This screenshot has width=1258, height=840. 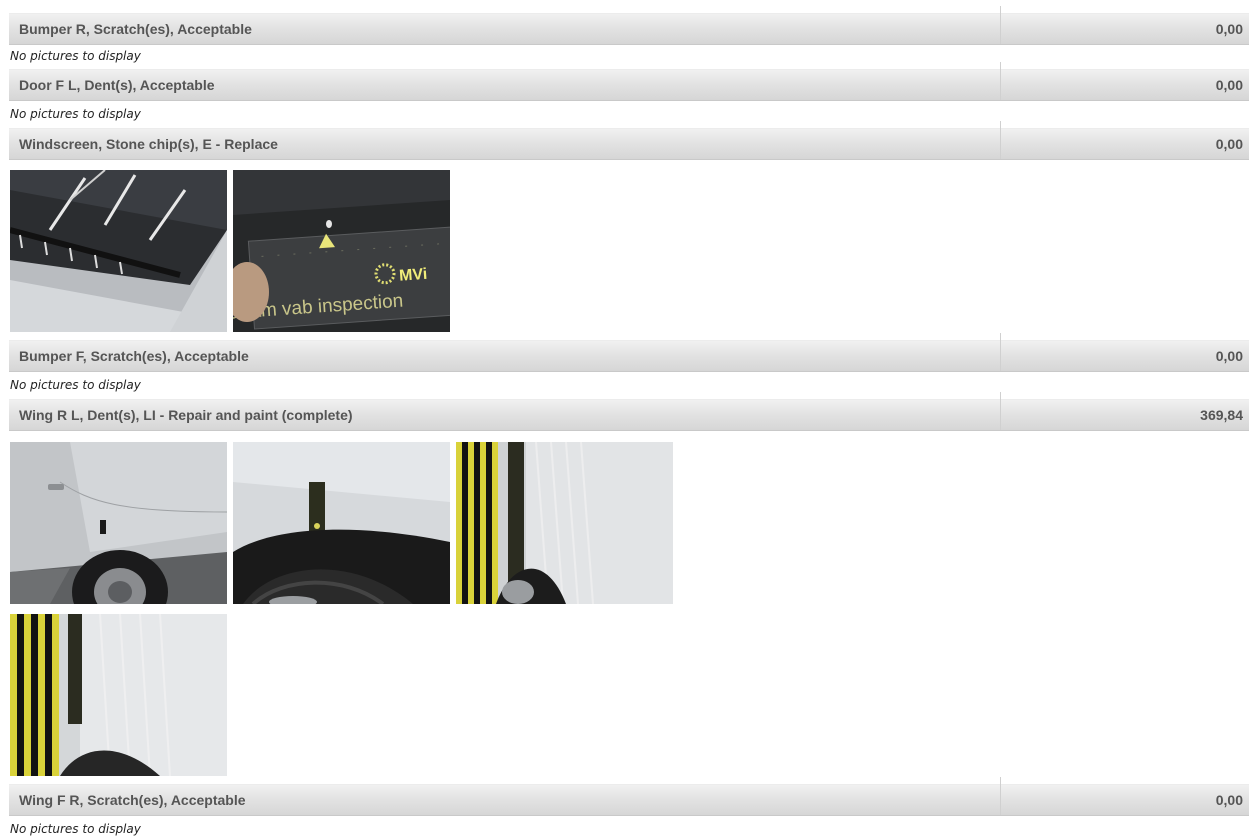 I want to click on damage-label: Door F L, Dent(s), Acceptable, so click(x=117, y=85).